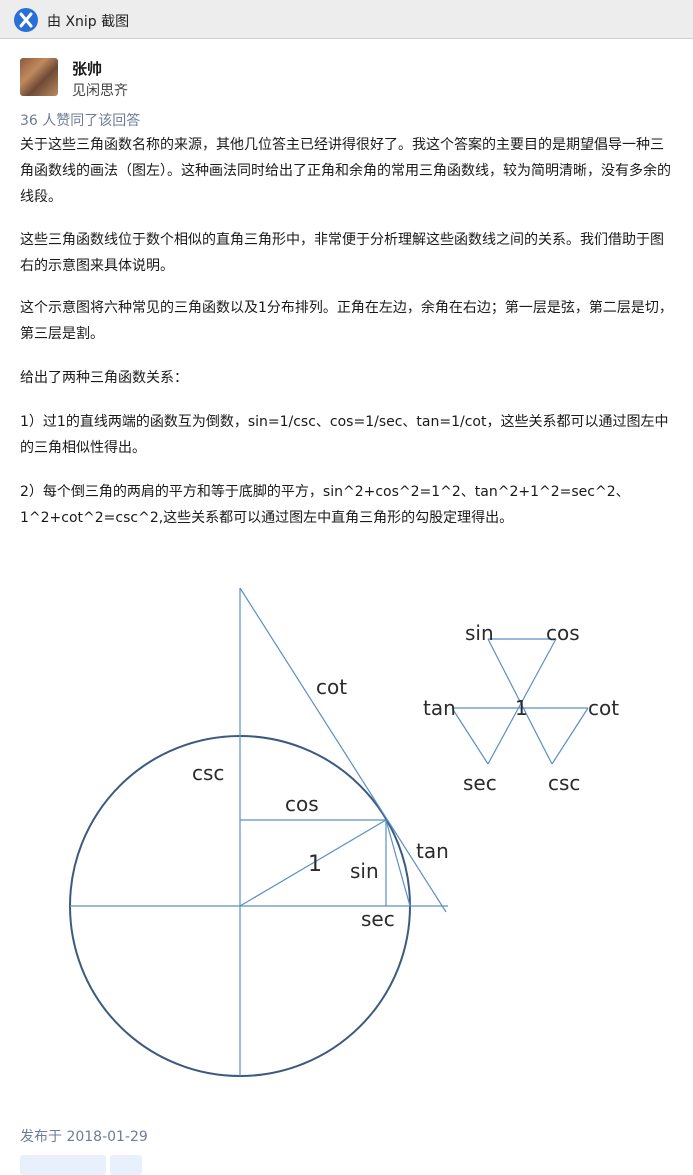 Image resolution: width=693 pixels, height=1175 pixels. What do you see at coordinates (398, 863) in the screenshot?
I see `tan-line` at bounding box center [398, 863].